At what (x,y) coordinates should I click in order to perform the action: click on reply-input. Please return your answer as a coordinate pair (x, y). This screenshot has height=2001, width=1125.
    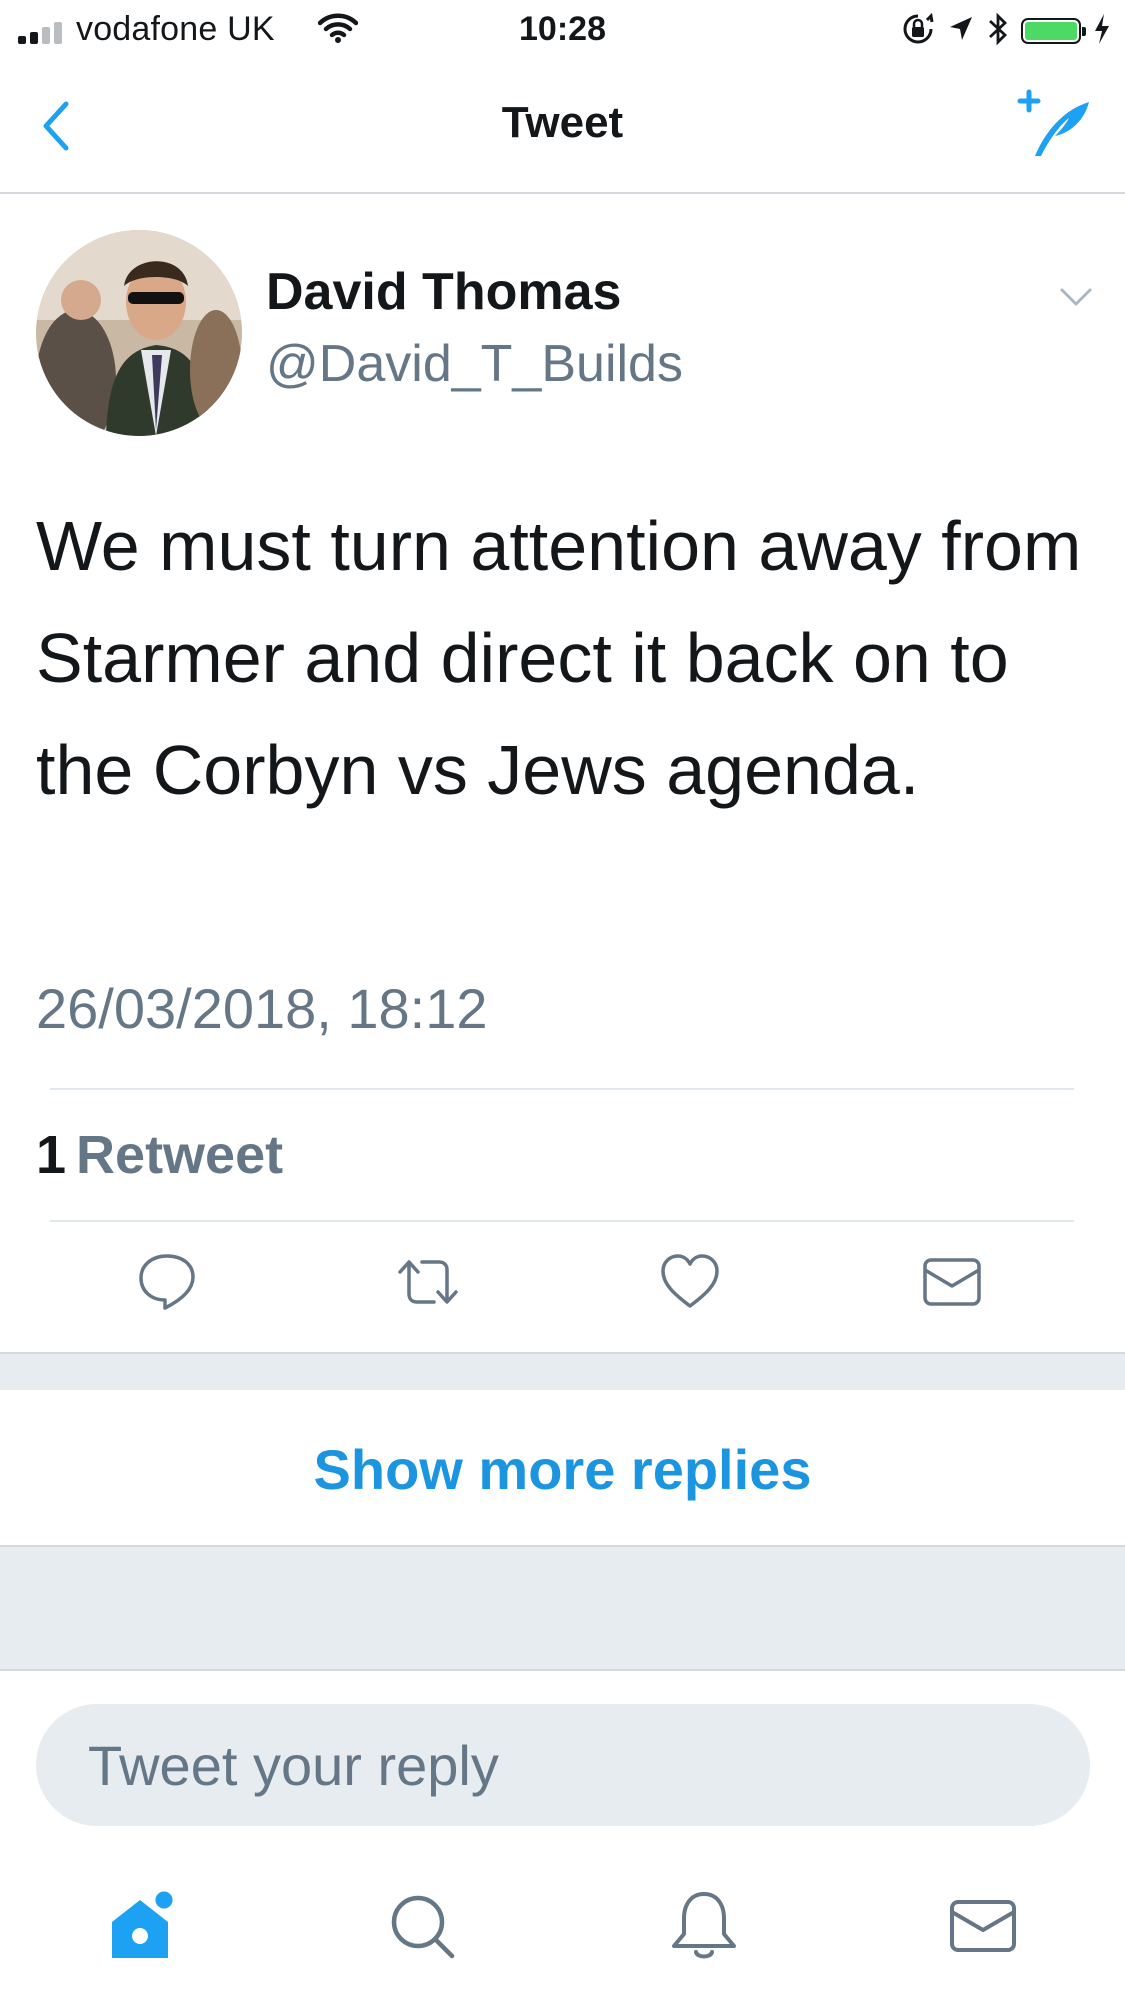
    Looking at the image, I should click on (578, 1765).